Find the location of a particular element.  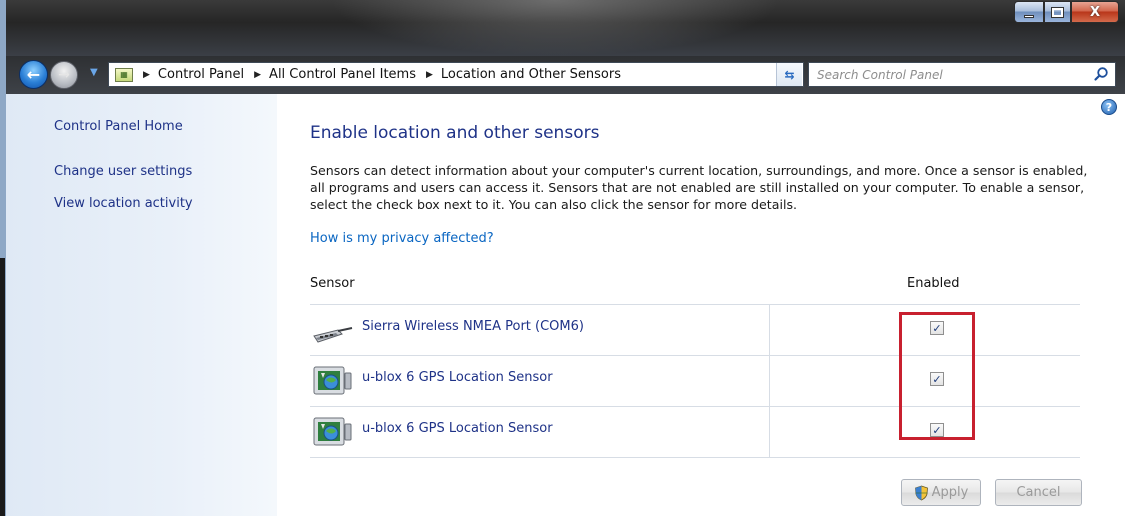

table-divider is located at coordinates (695, 457).